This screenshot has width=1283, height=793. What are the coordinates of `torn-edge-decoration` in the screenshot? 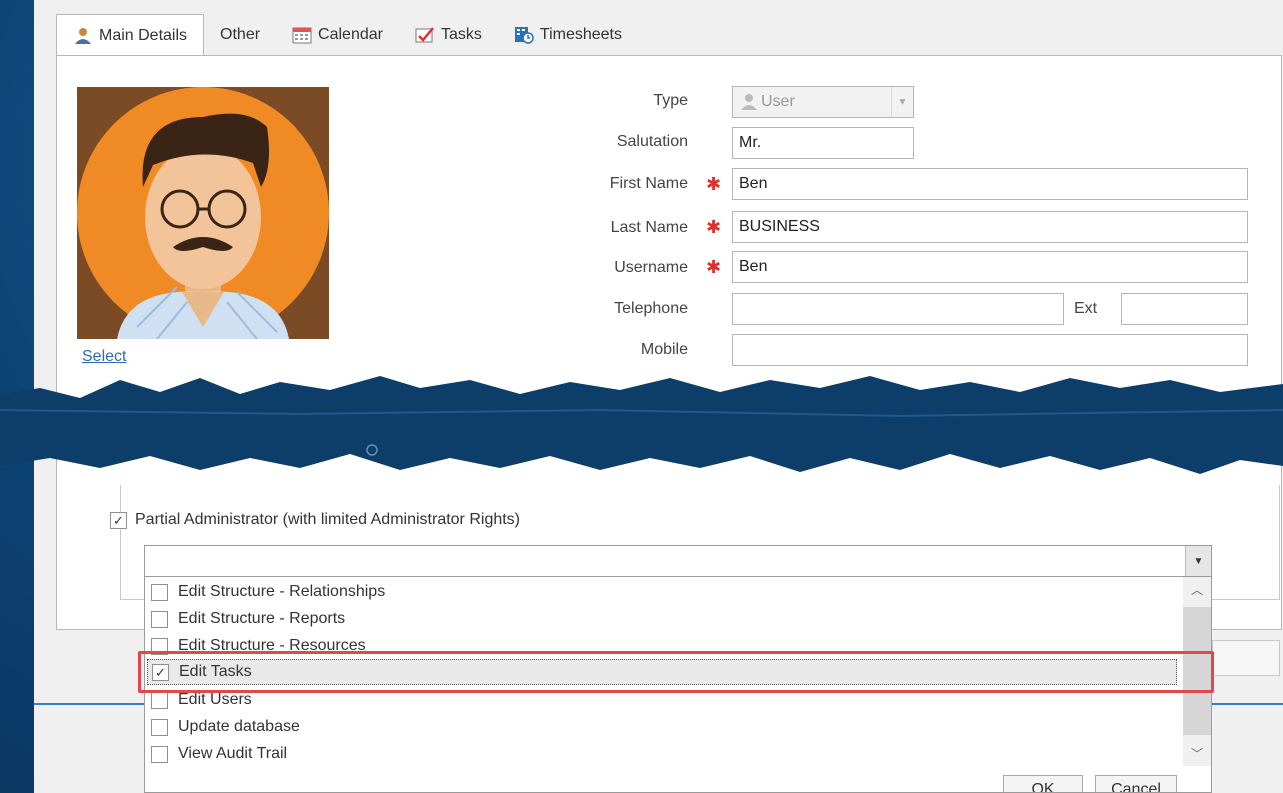 It's located at (641, 425).